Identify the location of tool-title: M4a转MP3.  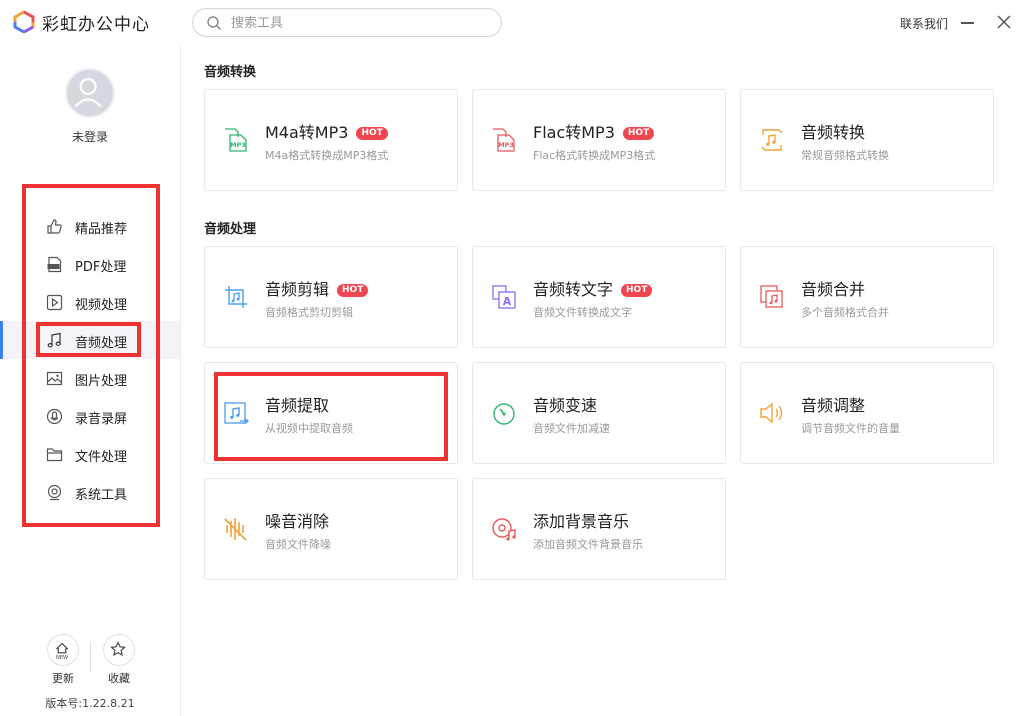
(307, 132).